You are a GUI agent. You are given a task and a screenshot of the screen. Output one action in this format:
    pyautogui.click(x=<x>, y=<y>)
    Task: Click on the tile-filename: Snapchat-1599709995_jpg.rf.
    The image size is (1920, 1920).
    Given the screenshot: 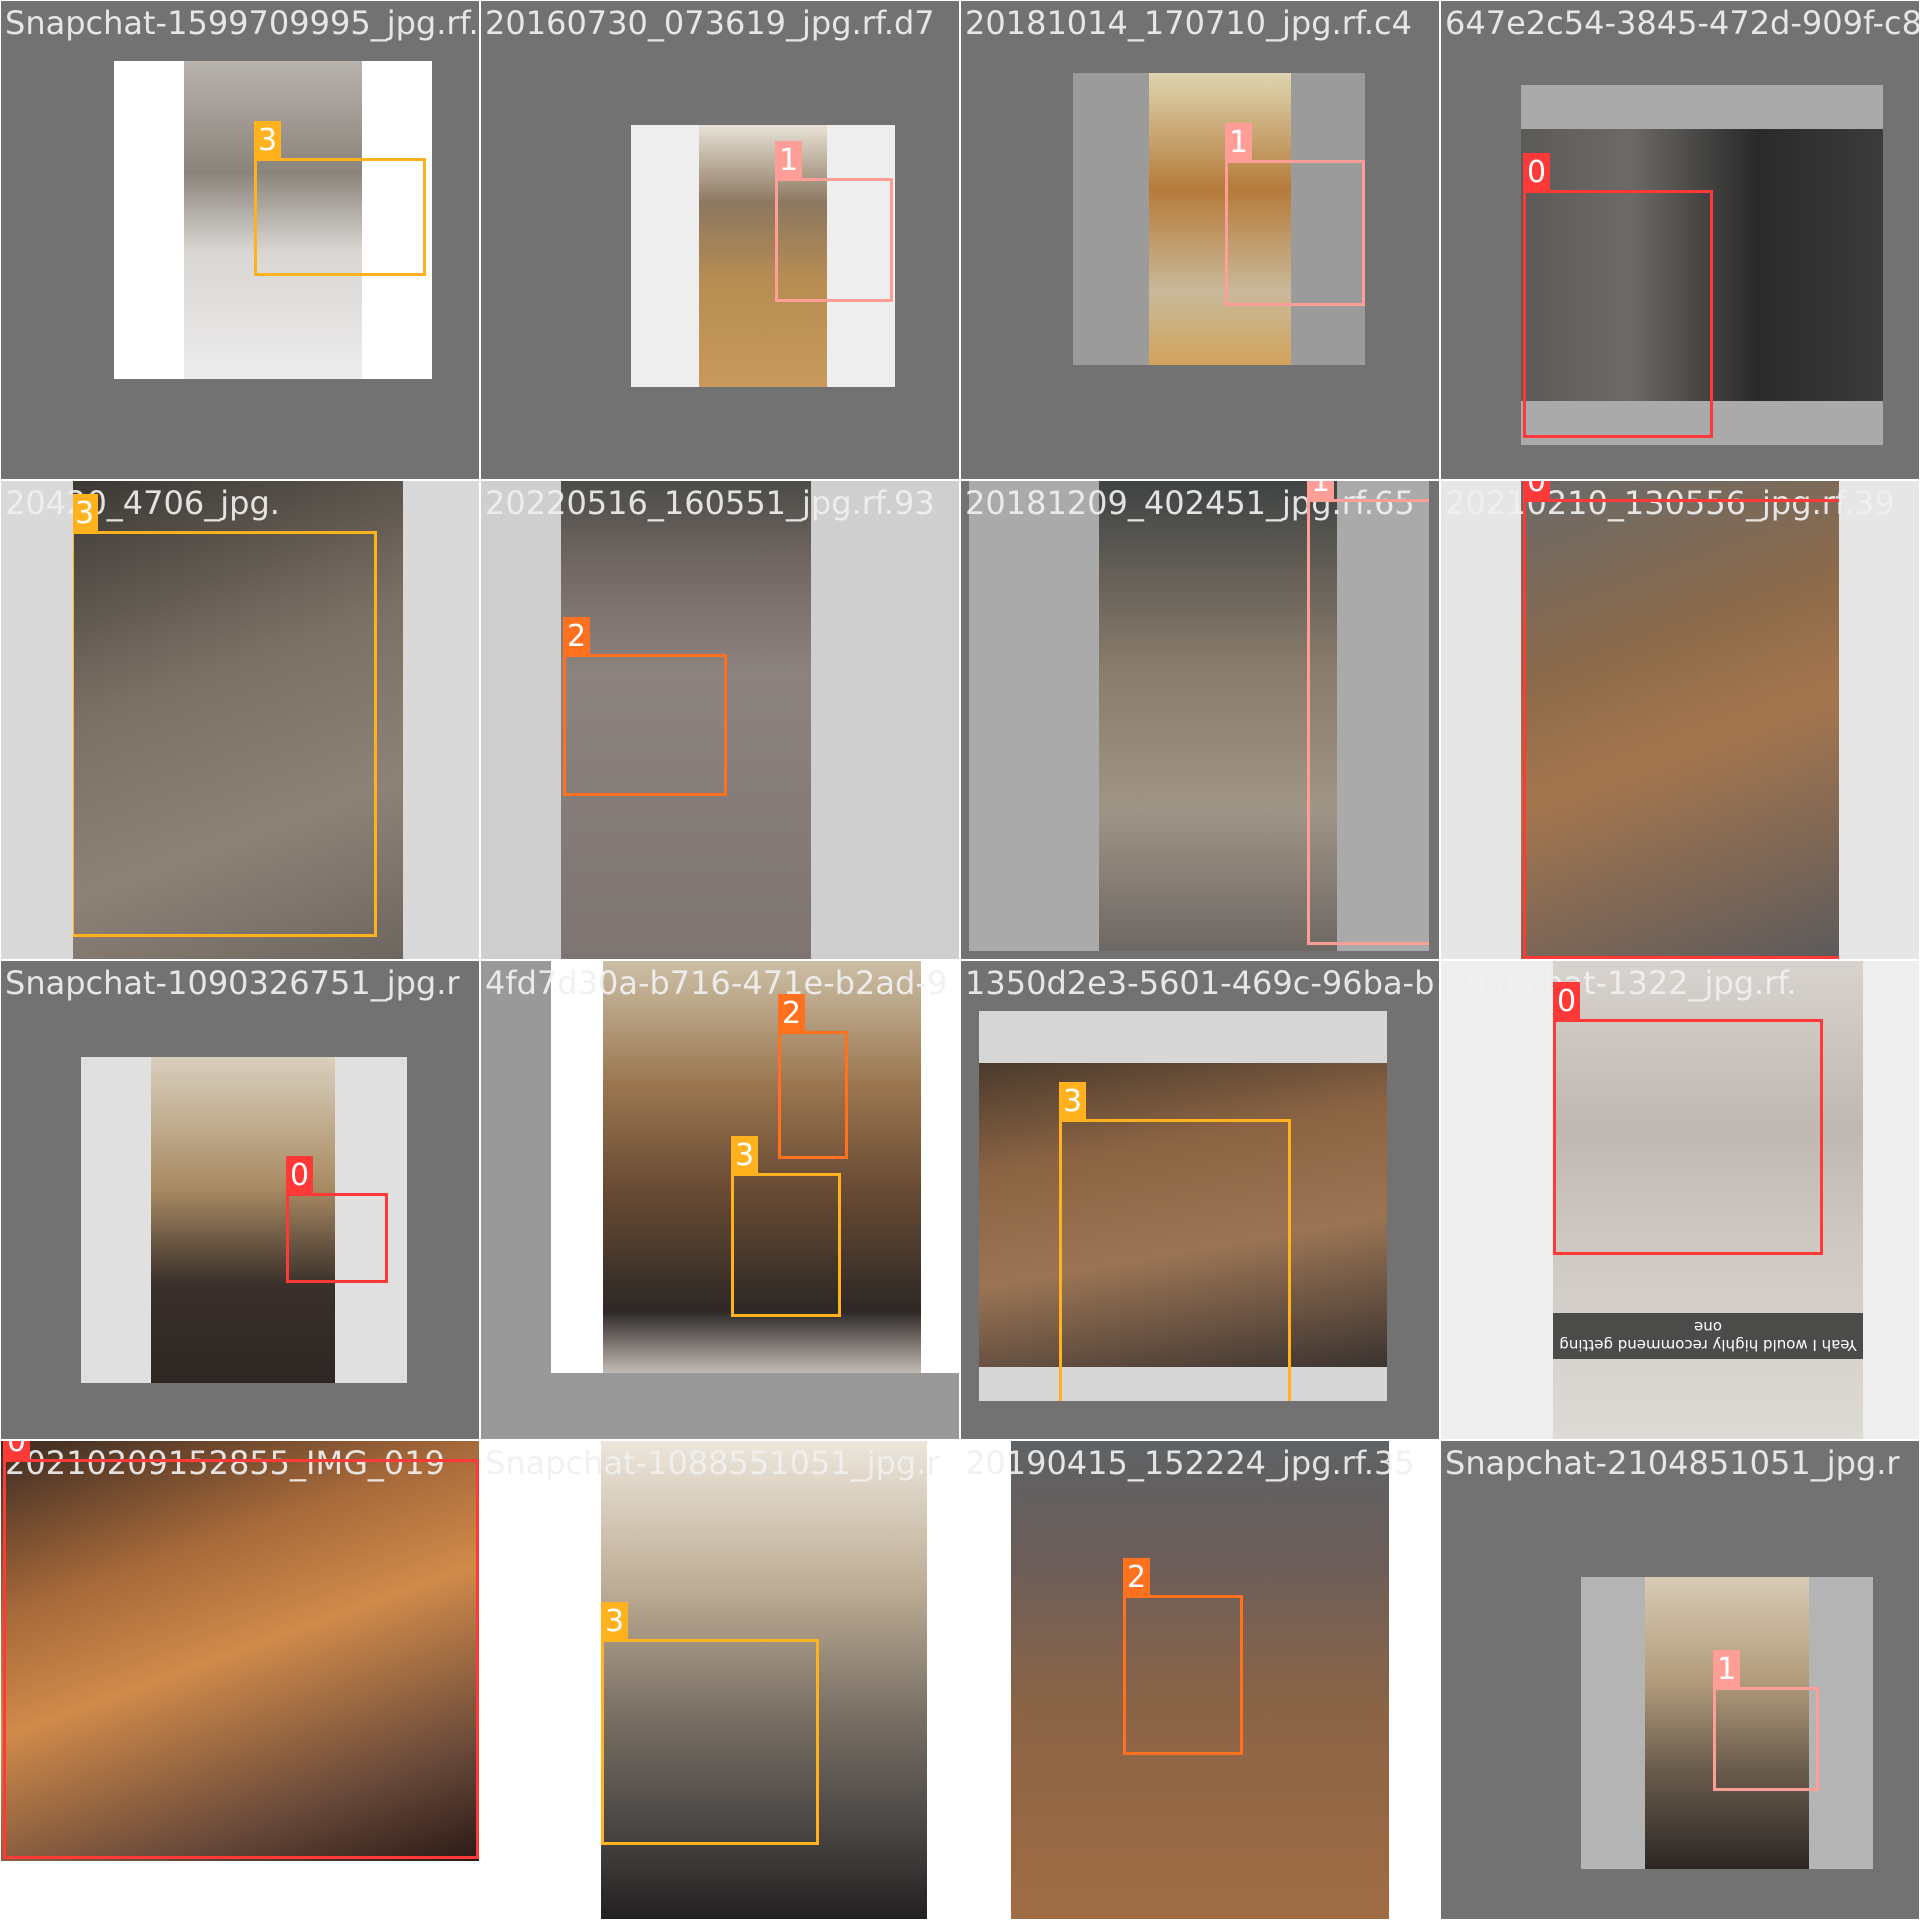 What is the action you would take?
    pyautogui.click(x=242, y=23)
    